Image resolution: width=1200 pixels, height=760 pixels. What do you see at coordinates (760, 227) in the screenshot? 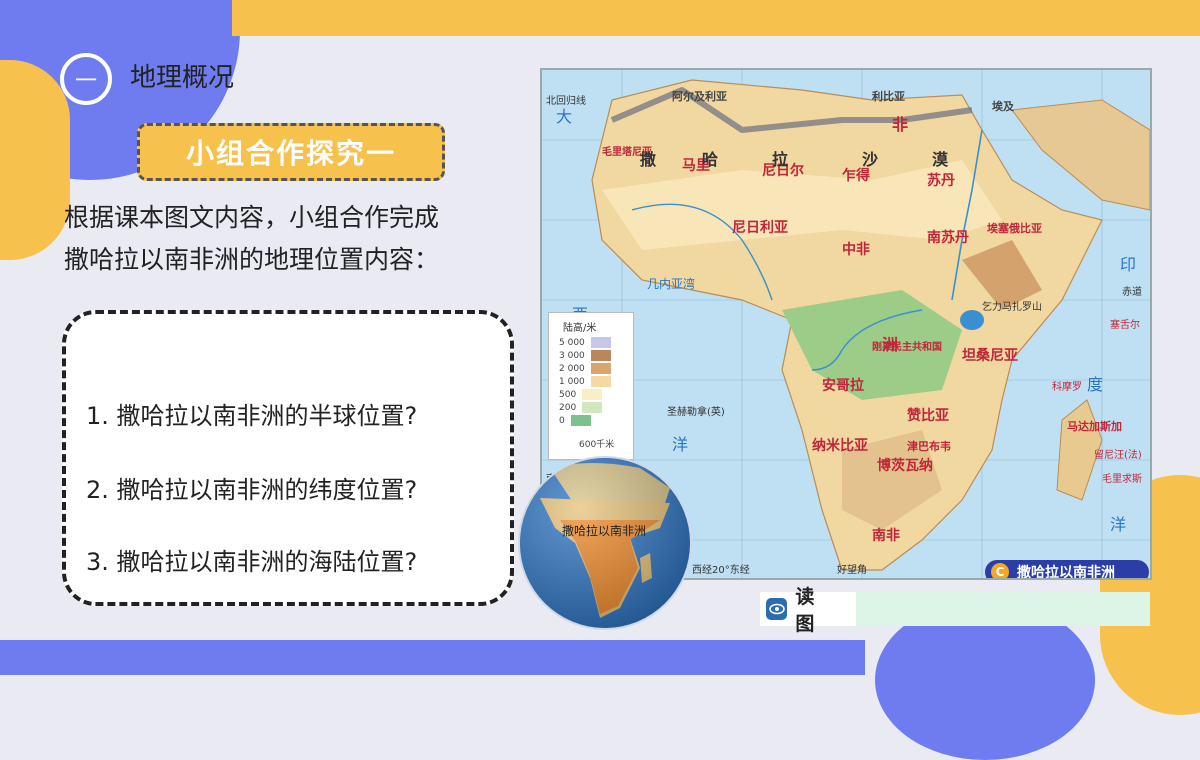
I see `map-country-label: 尼日利亚` at bounding box center [760, 227].